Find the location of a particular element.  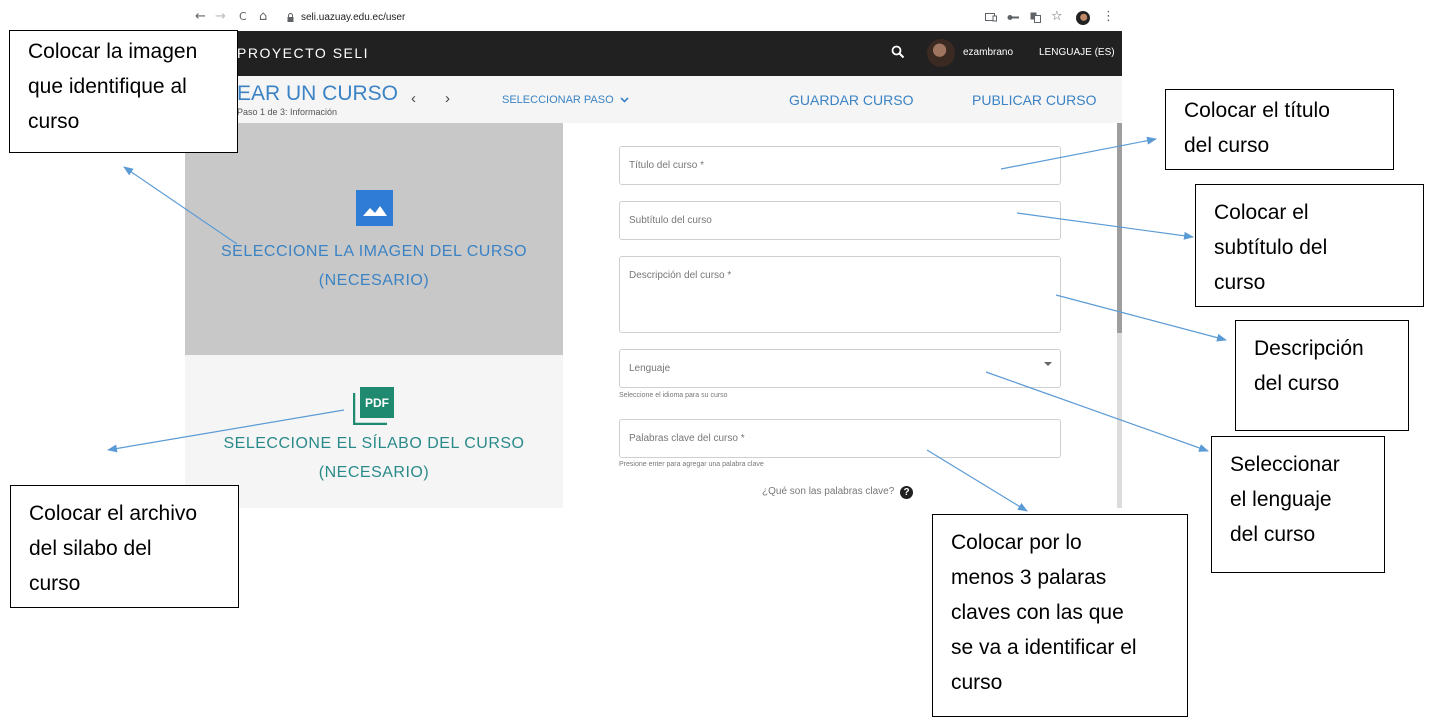

arrow-image is located at coordinates (180, 205).